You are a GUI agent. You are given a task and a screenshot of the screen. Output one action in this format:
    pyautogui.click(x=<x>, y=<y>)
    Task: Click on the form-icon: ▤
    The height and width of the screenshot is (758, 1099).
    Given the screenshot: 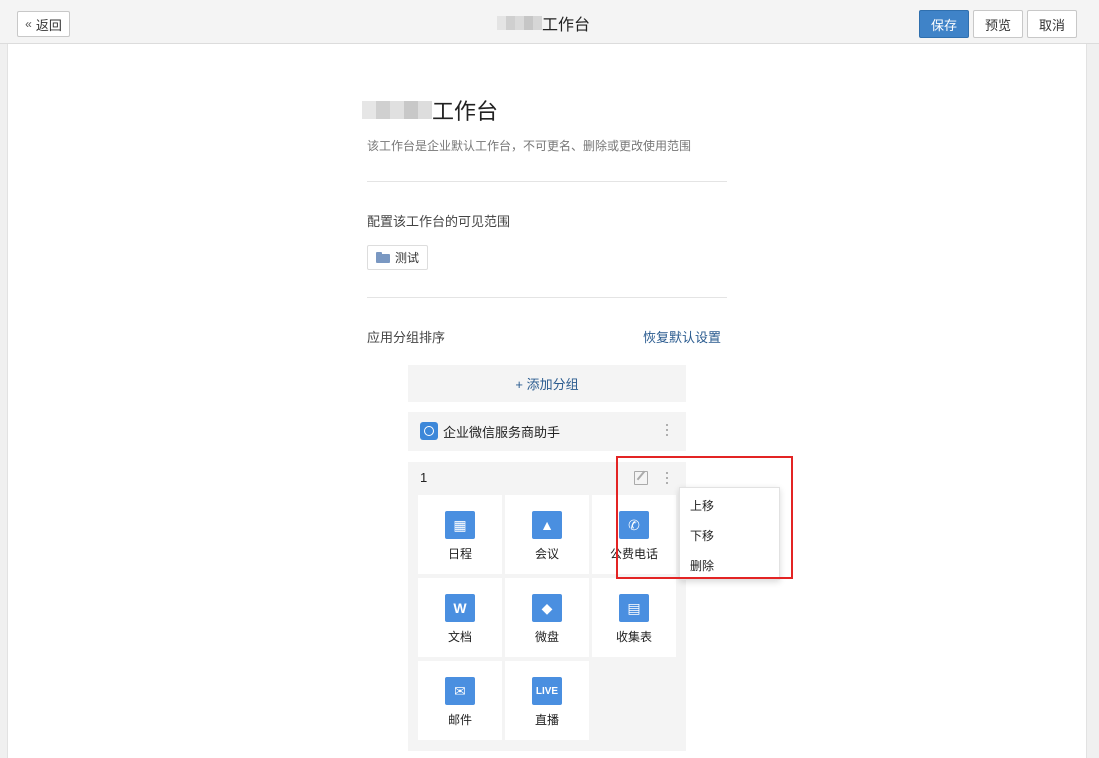 What is the action you would take?
    pyautogui.click(x=634, y=608)
    